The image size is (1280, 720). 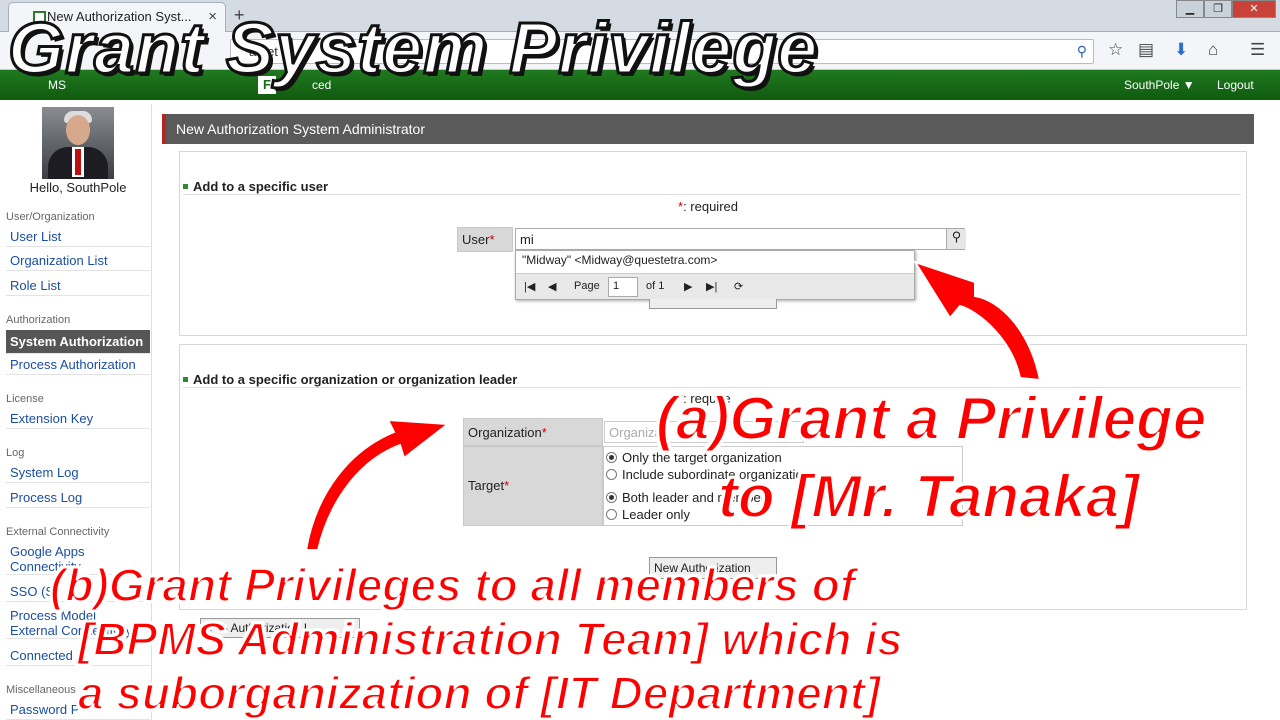 I want to click on annotation-a-line2: to [Mr. Tanaka], so click(x=928, y=496).